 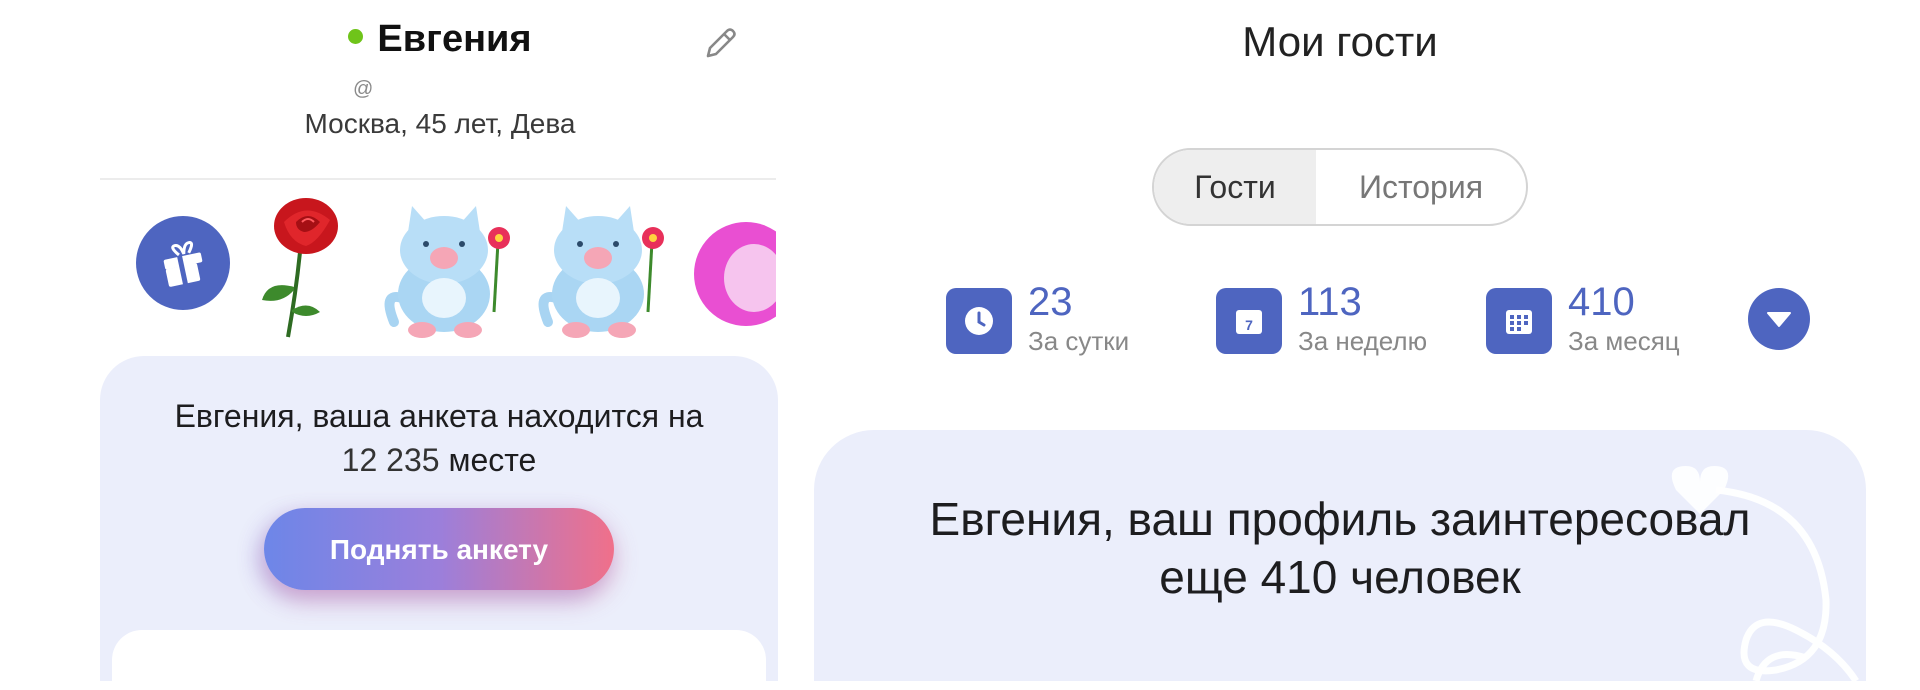 What do you see at coordinates (439, 416) in the screenshot?
I see `rank-line: Евгения, ваша анкета находится на` at bounding box center [439, 416].